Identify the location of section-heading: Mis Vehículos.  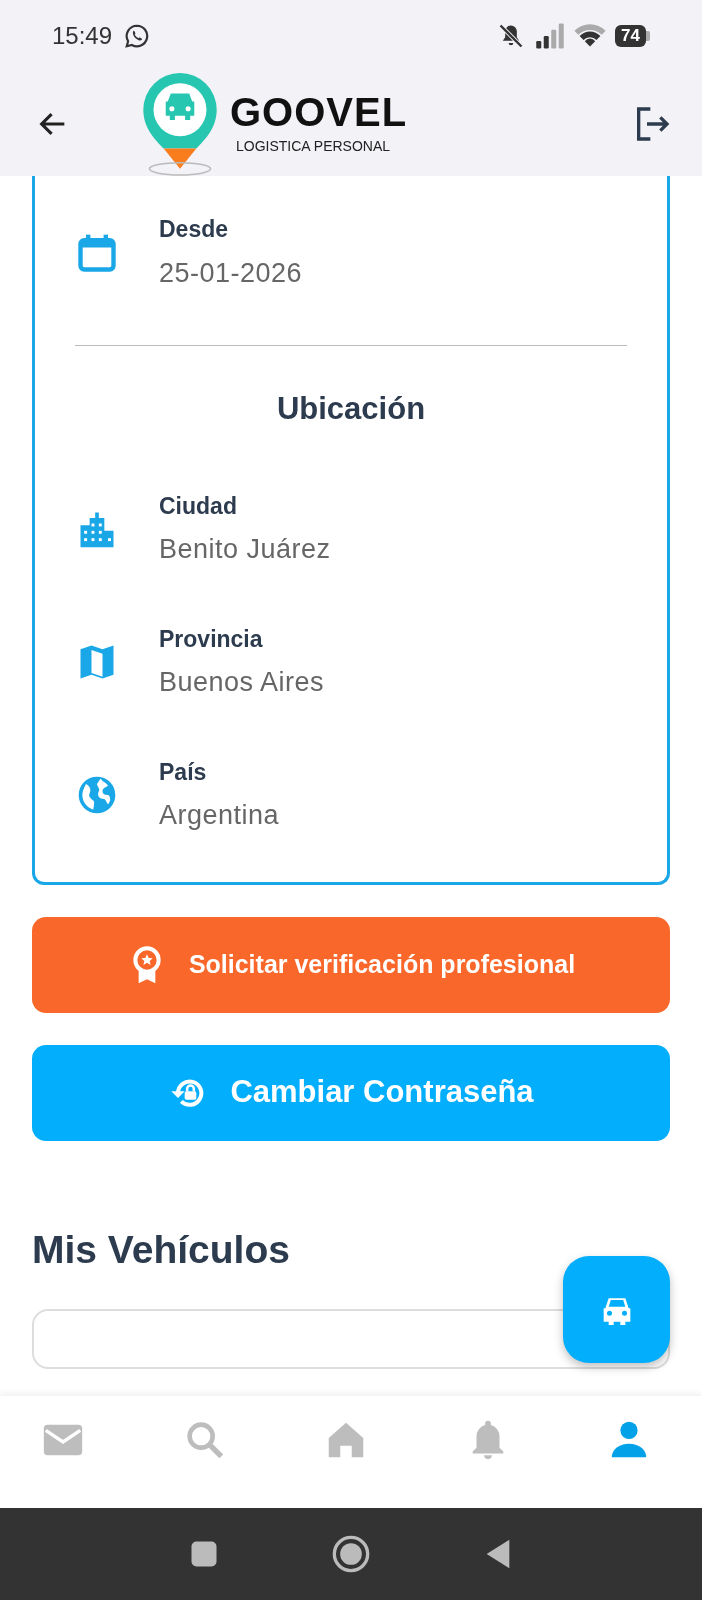
(161, 1249).